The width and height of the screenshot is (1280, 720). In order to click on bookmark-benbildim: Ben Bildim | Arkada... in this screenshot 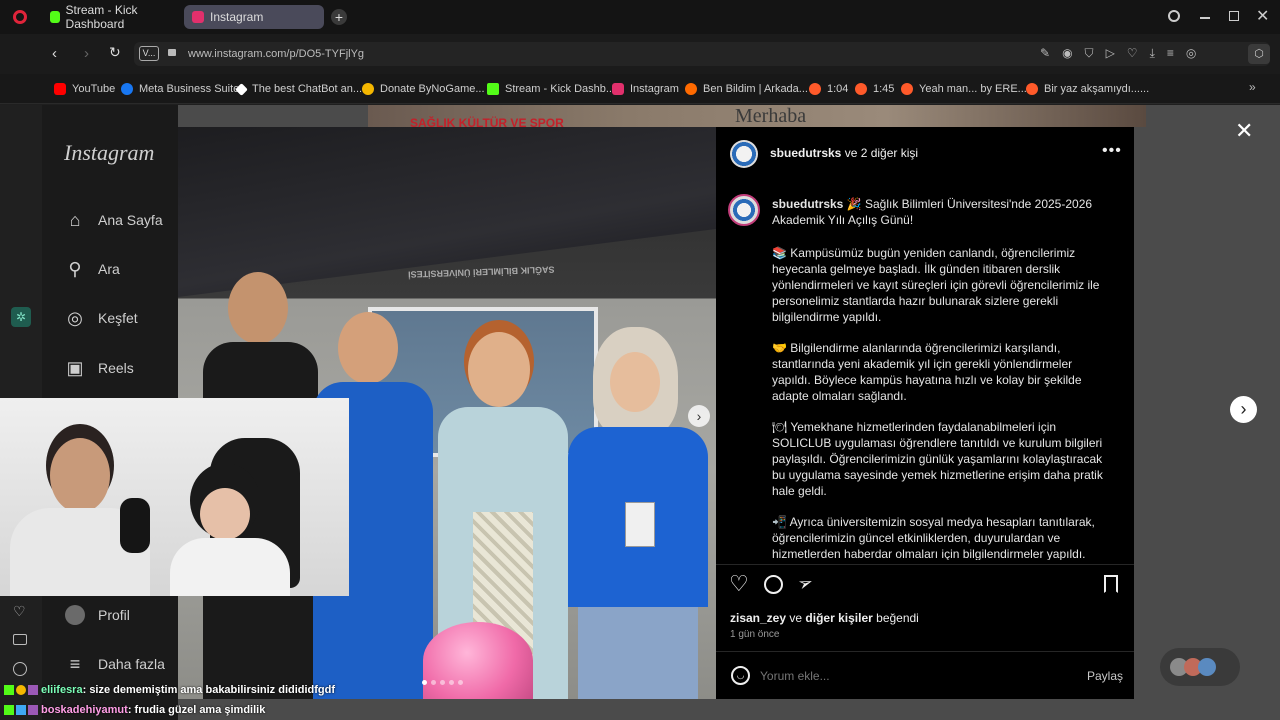, I will do `click(746, 89)`.